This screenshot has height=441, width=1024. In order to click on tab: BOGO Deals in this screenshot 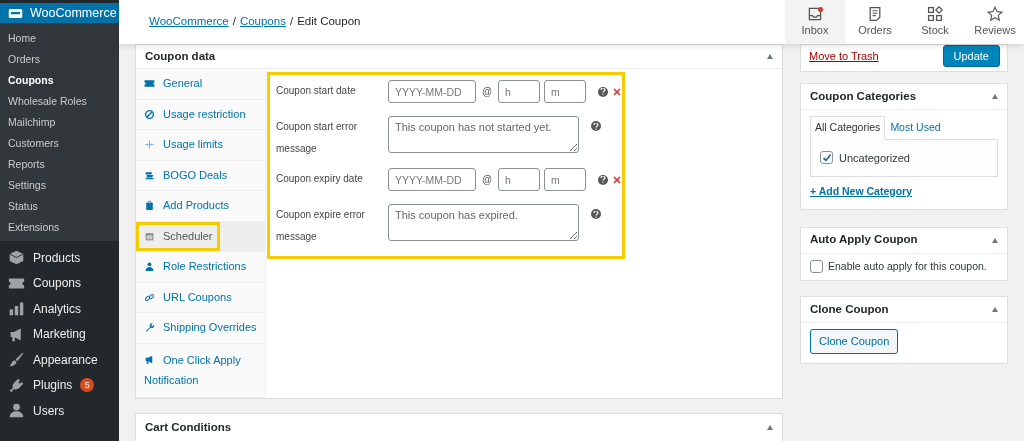, I will do `click(200, 175)`.